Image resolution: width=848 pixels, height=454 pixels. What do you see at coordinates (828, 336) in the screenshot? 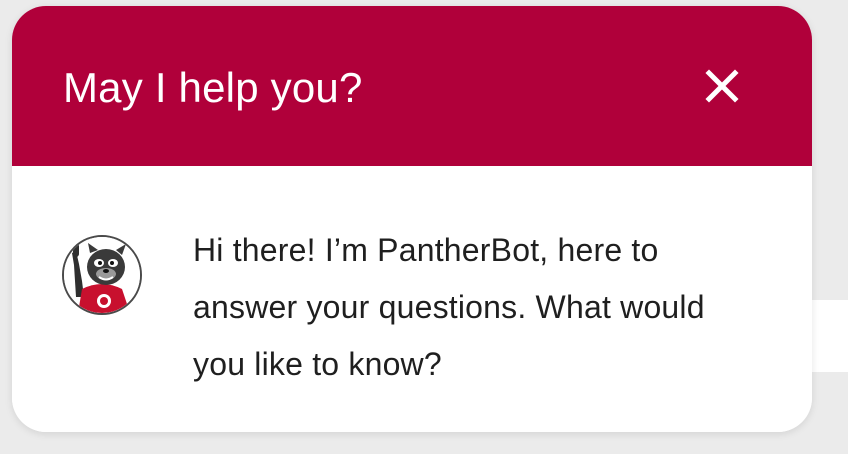
I see `speech-bubble-tail` at bounding box center [828, 336].